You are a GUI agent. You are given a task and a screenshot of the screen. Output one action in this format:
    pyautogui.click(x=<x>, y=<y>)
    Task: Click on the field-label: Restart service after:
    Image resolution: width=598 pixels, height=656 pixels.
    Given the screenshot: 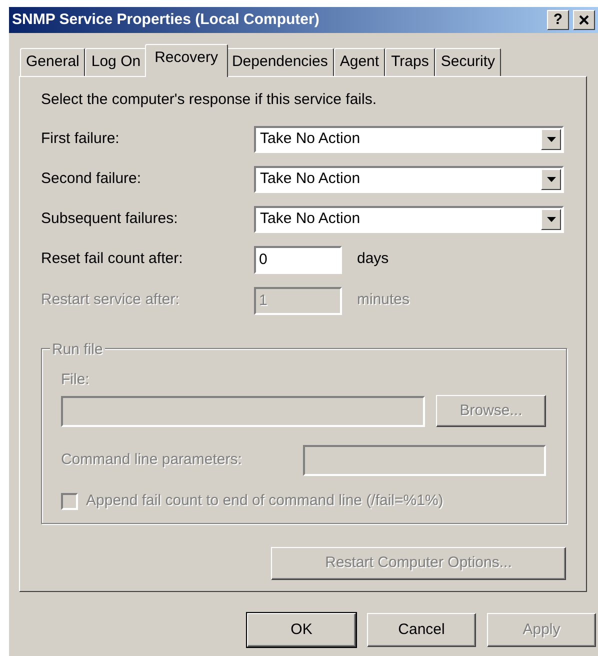 What is the action you would take?
    pyautogui.click(x=110, y=300)
    